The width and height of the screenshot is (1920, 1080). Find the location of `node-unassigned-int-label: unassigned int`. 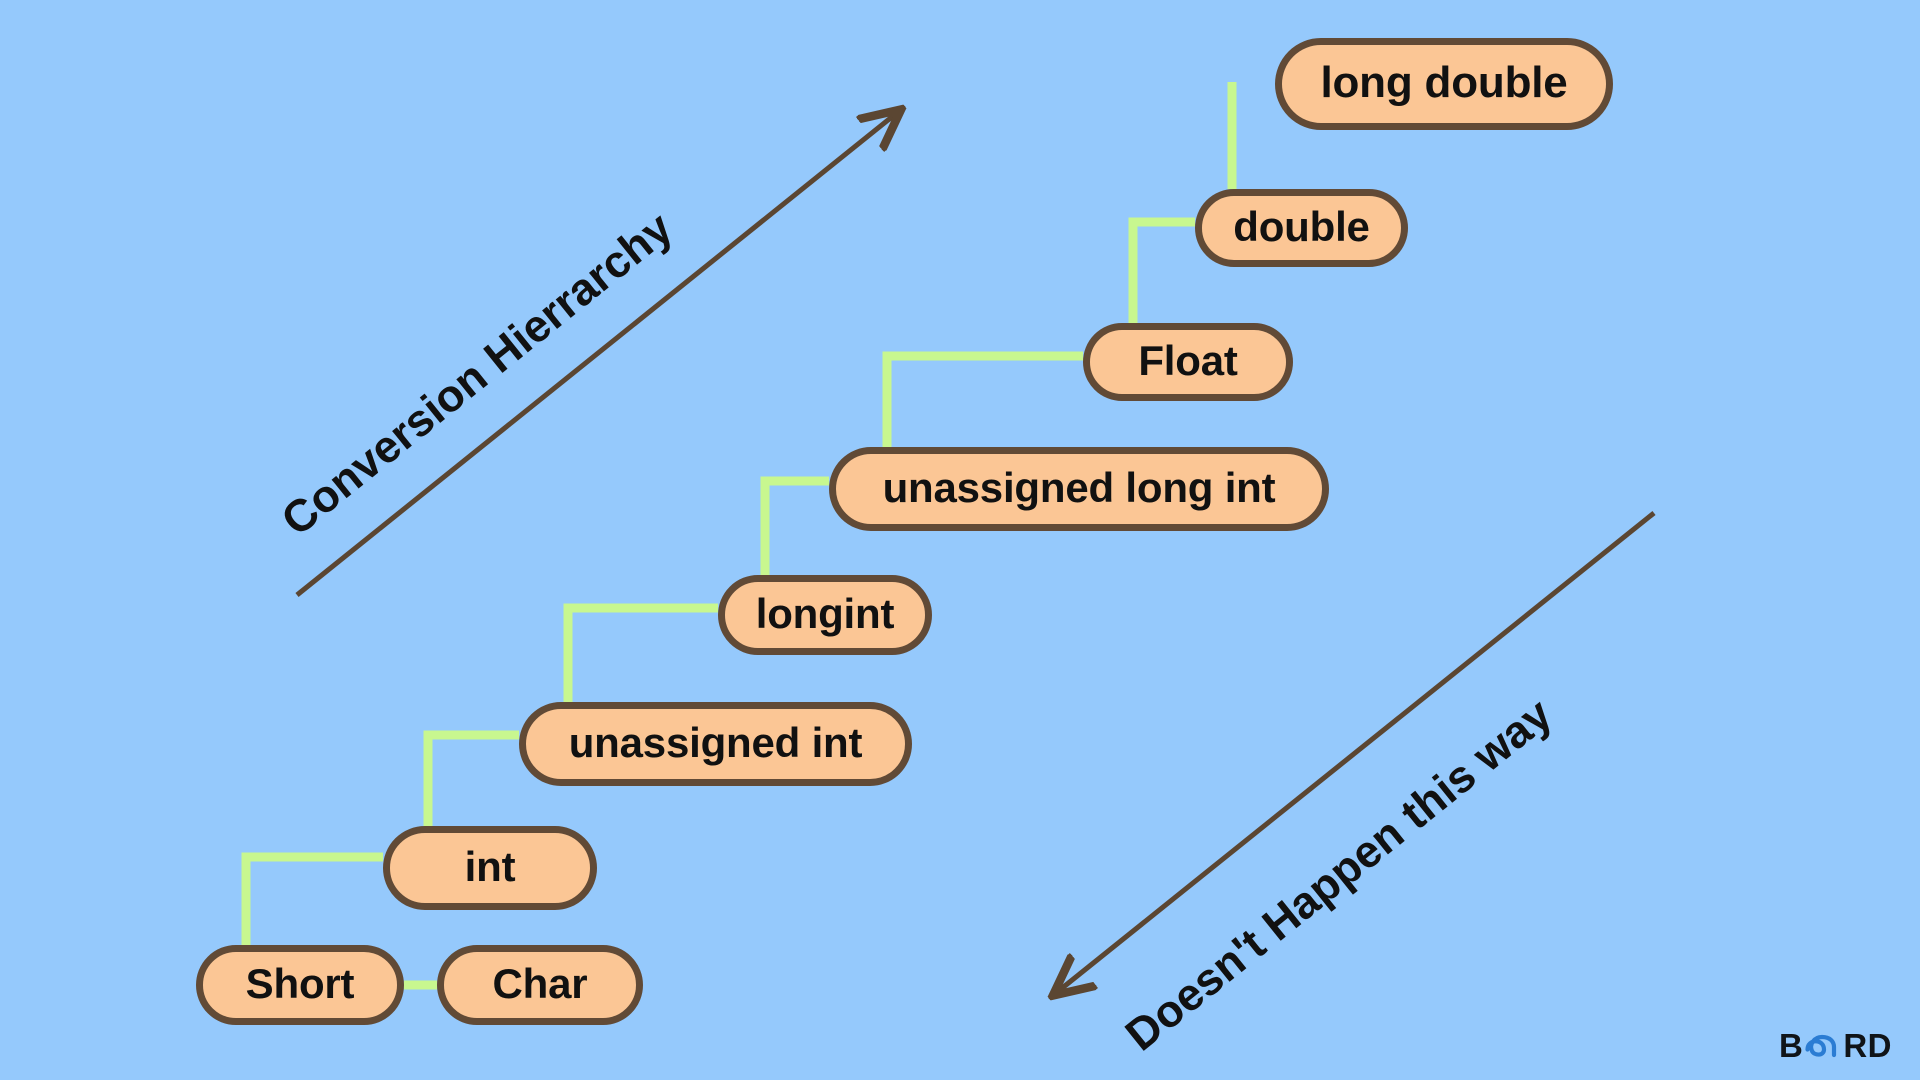

node-unassigned-int-label: unassigned int is located at coordinates (715, 742).